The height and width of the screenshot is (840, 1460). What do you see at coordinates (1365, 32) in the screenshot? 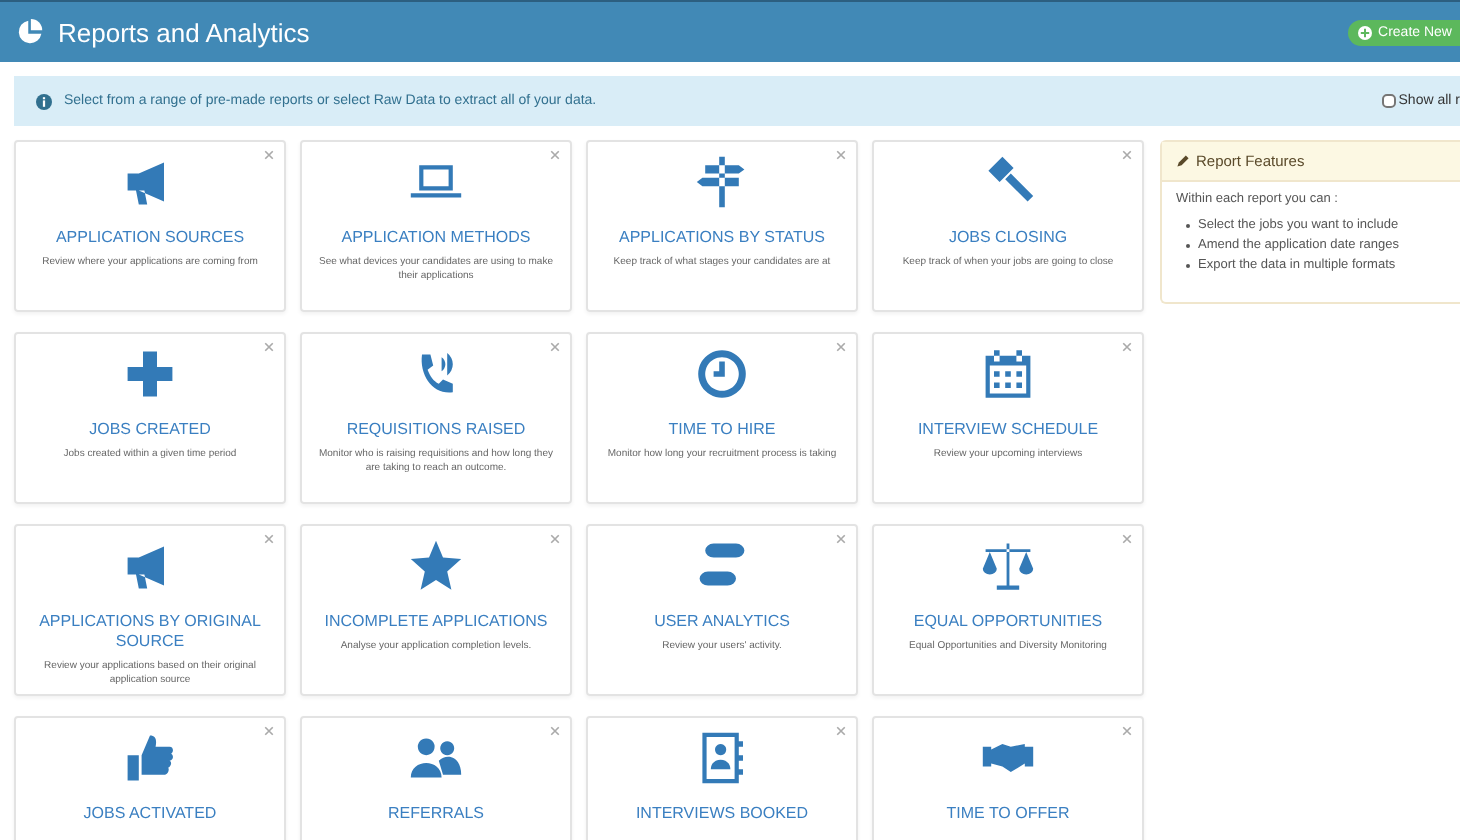
I see `plus-circle-icon` at bounding box center [1365, 32].